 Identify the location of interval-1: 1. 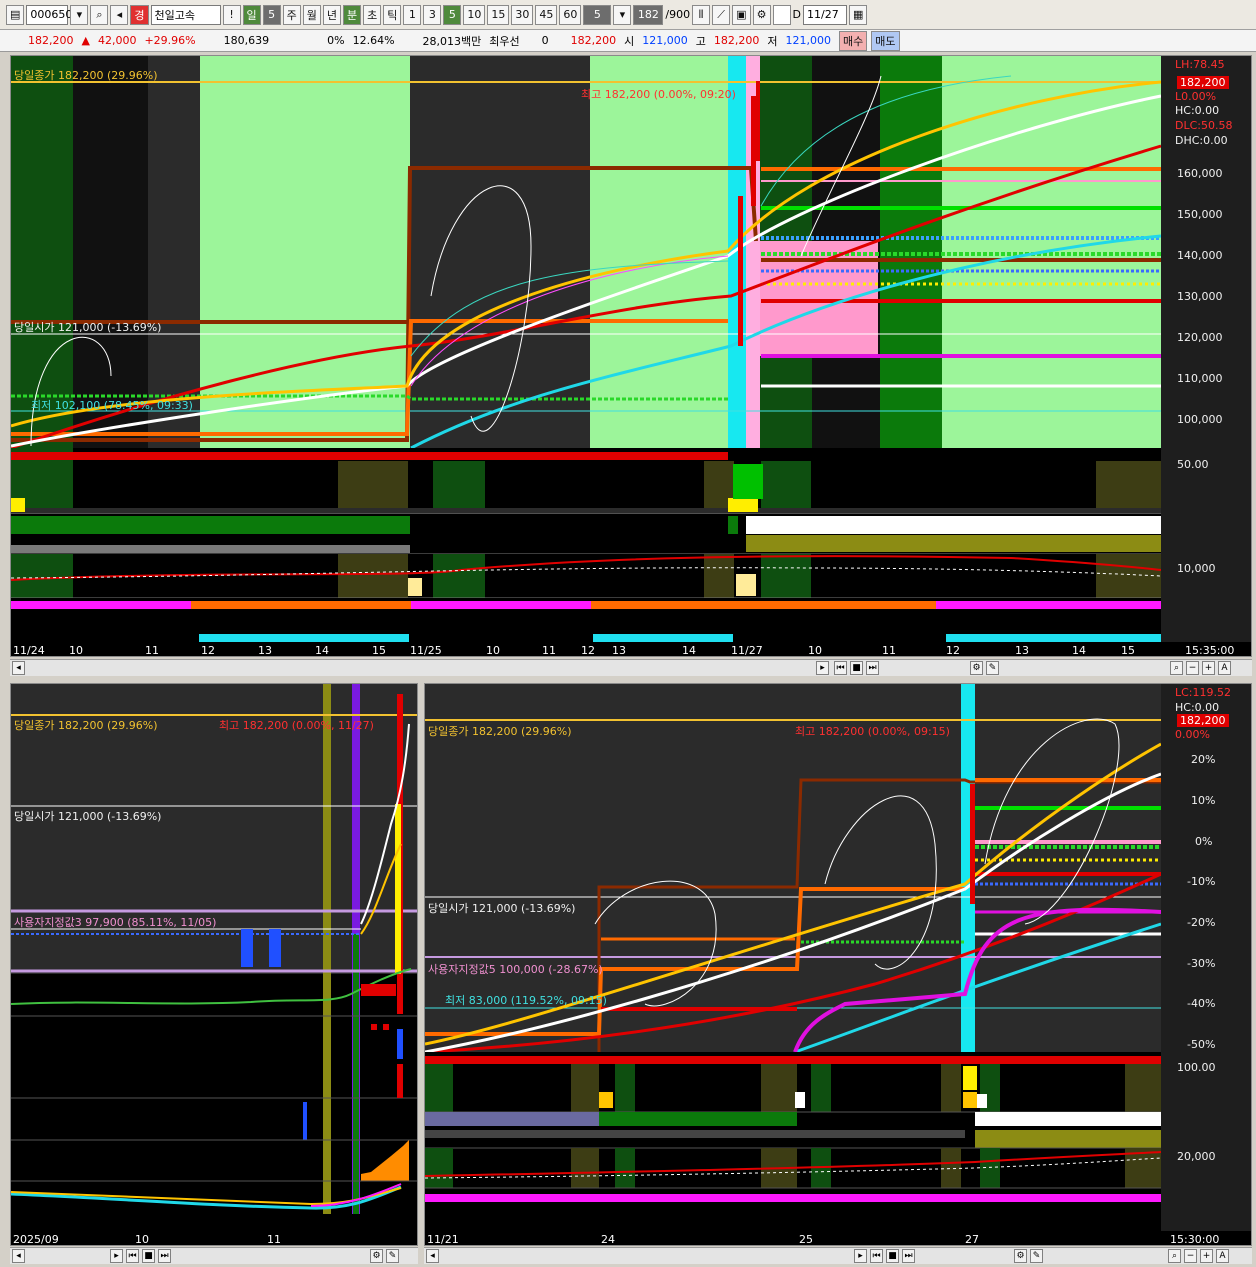
(412, 14).